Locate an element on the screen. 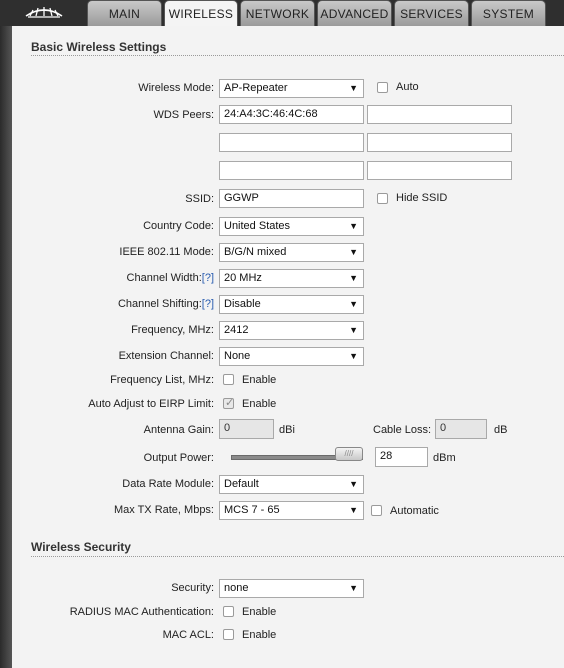  cable-loss-input: 0 is located at coordinates (461, 429).